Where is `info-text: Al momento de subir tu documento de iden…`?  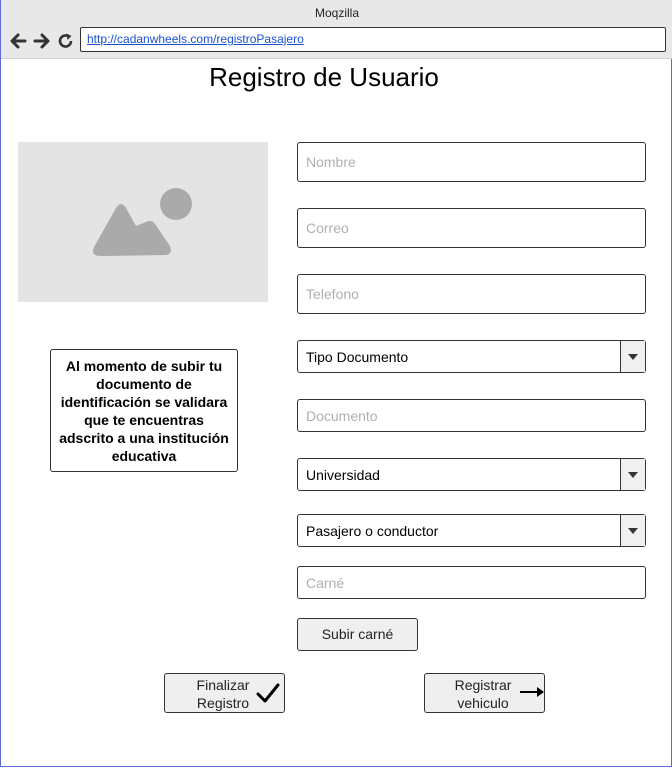 info-text: Al momento de subir tu documento de iden… is located at coordinates (144, 410).